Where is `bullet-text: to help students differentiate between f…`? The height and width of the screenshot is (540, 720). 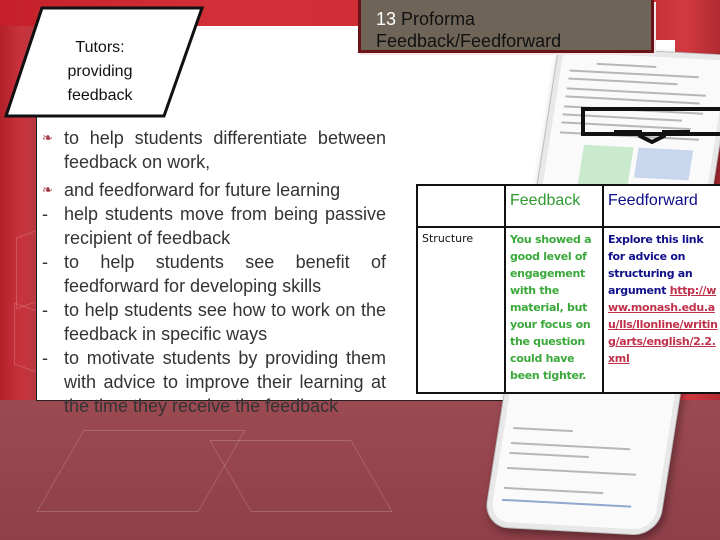 bullet-text: to help students differentiate between f… is located at coordinates (225, 150).